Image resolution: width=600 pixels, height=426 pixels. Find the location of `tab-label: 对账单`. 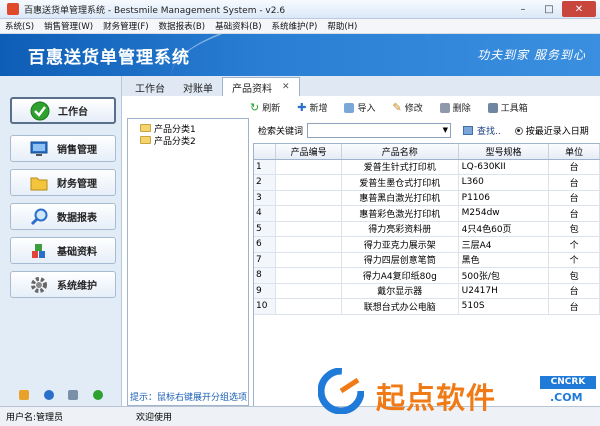

tab-label: 对账单 is located at coordinates (198, 89).